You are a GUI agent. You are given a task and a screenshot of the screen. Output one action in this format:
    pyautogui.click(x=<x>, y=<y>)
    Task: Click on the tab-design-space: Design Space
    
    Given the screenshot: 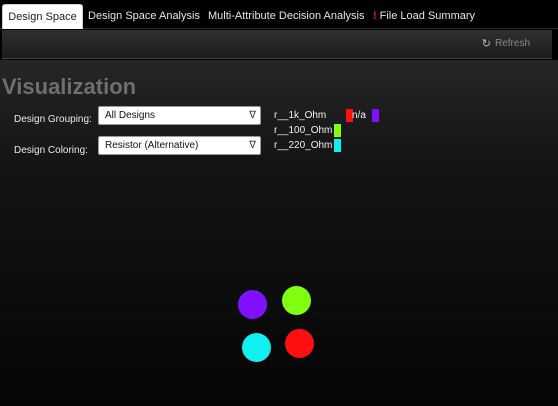 What is the action you would take?
    pyautogui.click(x=42, y=16)
    